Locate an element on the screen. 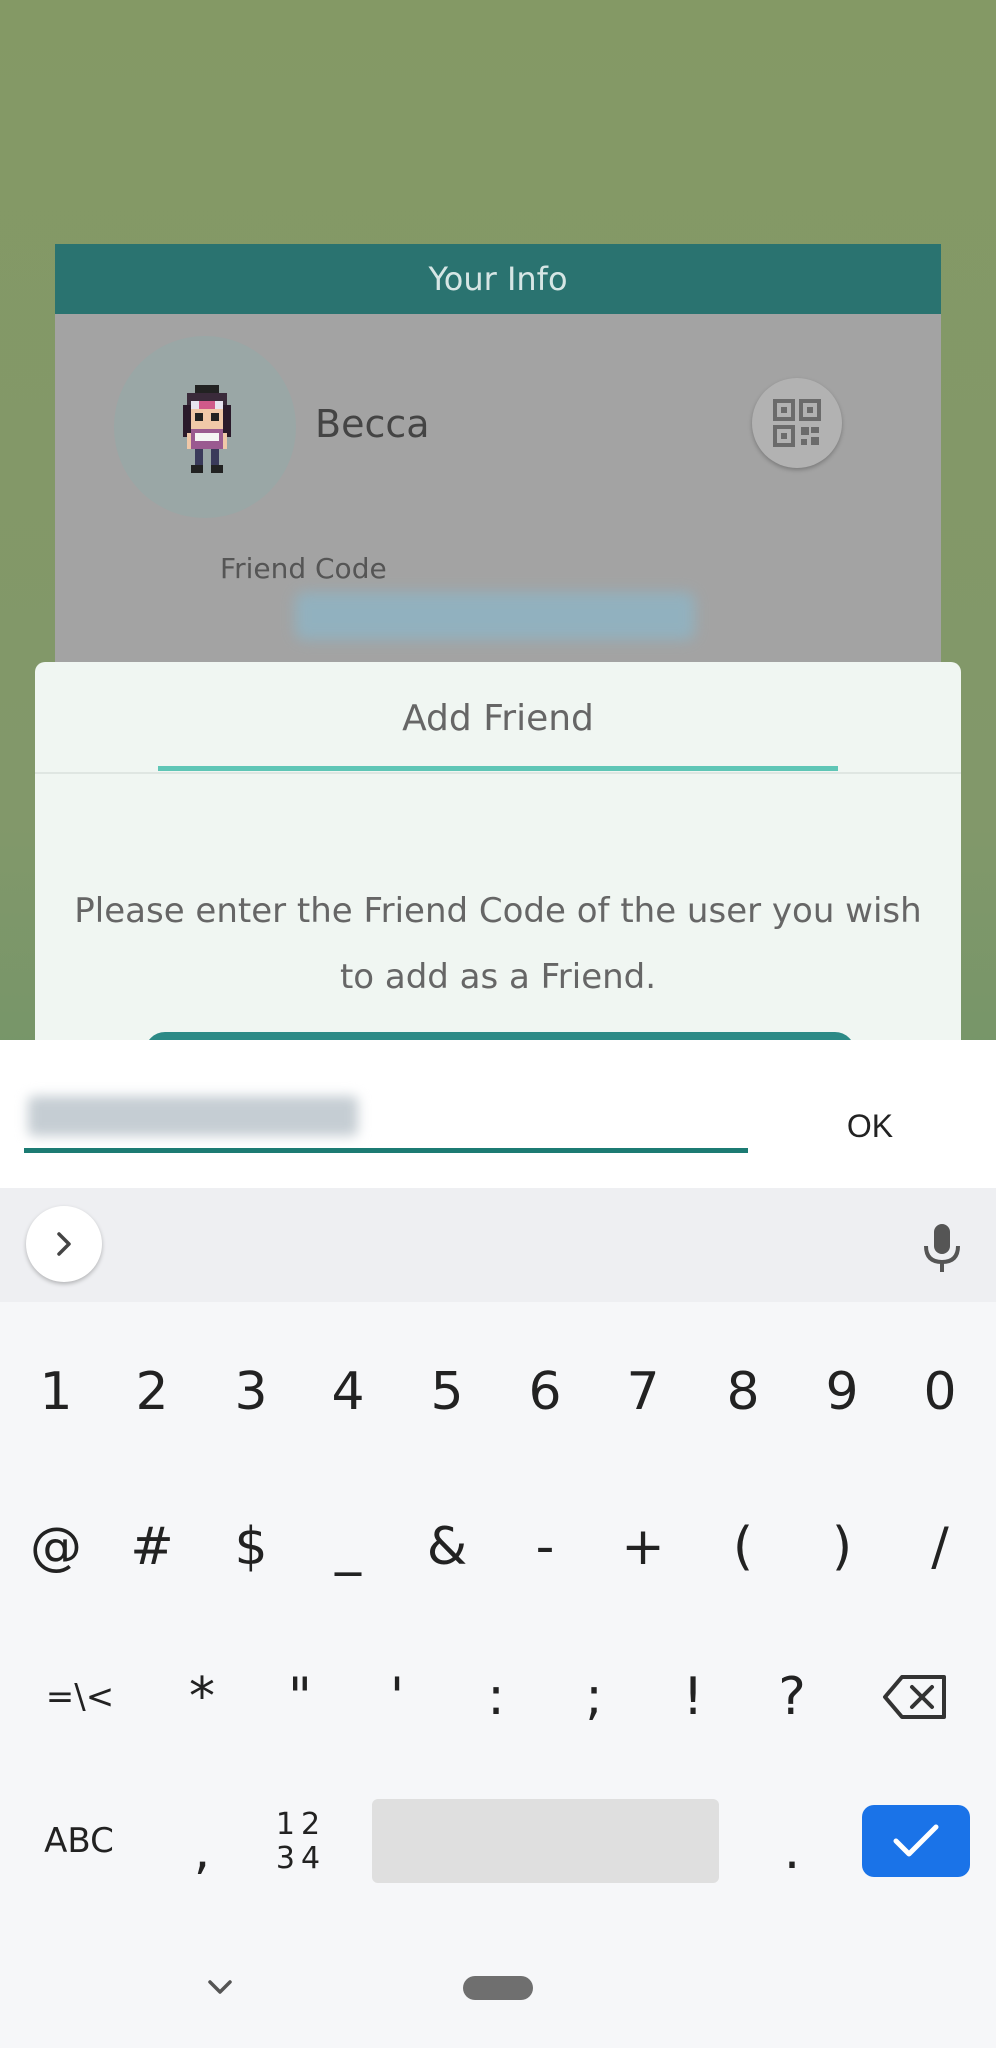  profile-name: Becca is located at coordinates (372, 424).